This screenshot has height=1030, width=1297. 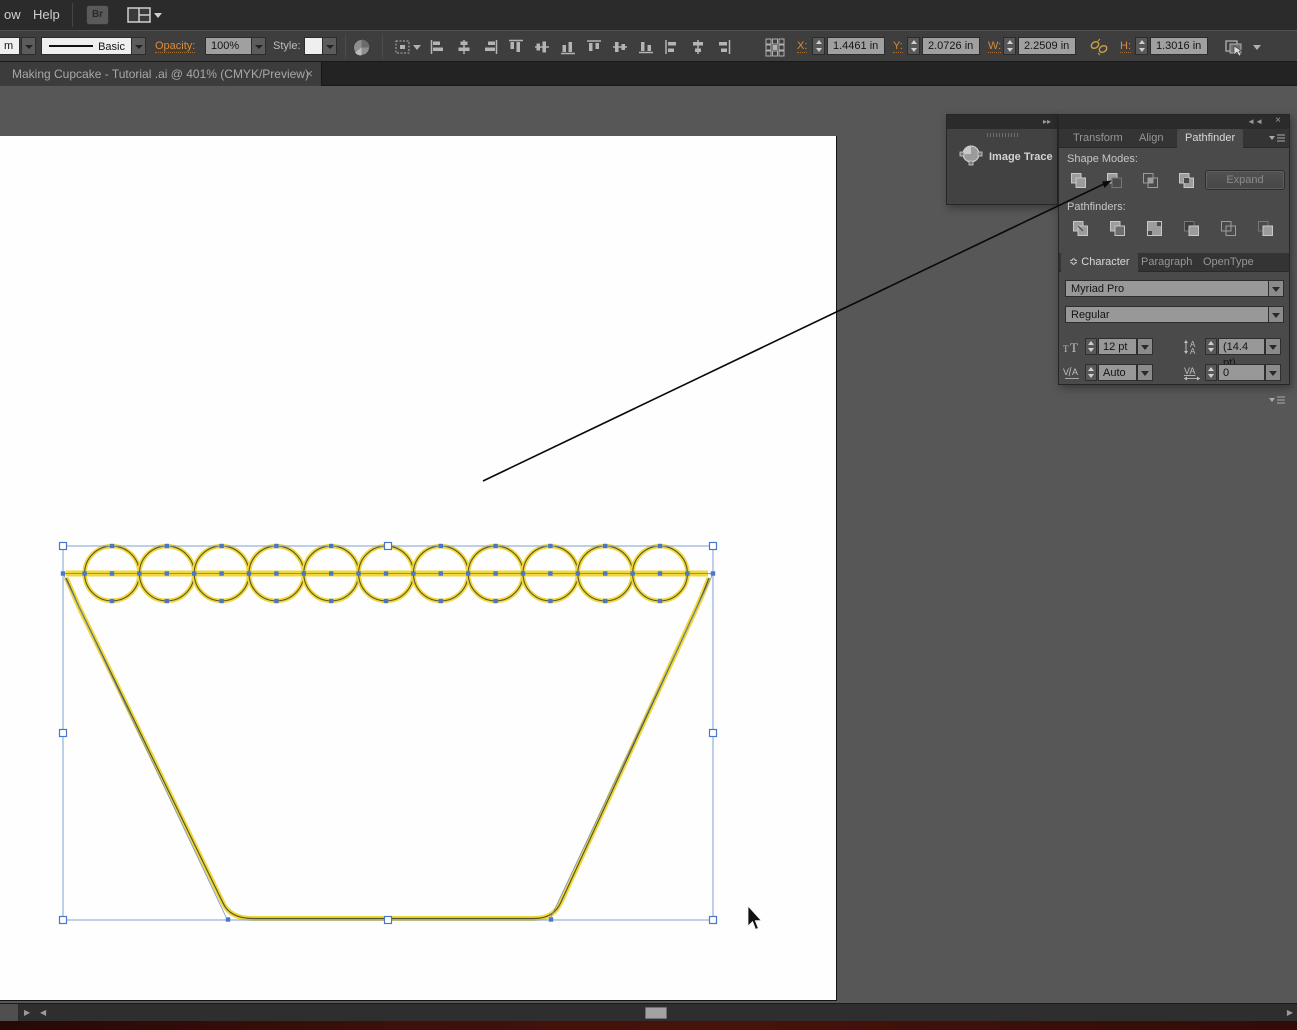 I want to click on collapse-panel-icon: ▸▸, so click(x=1047, y=122).